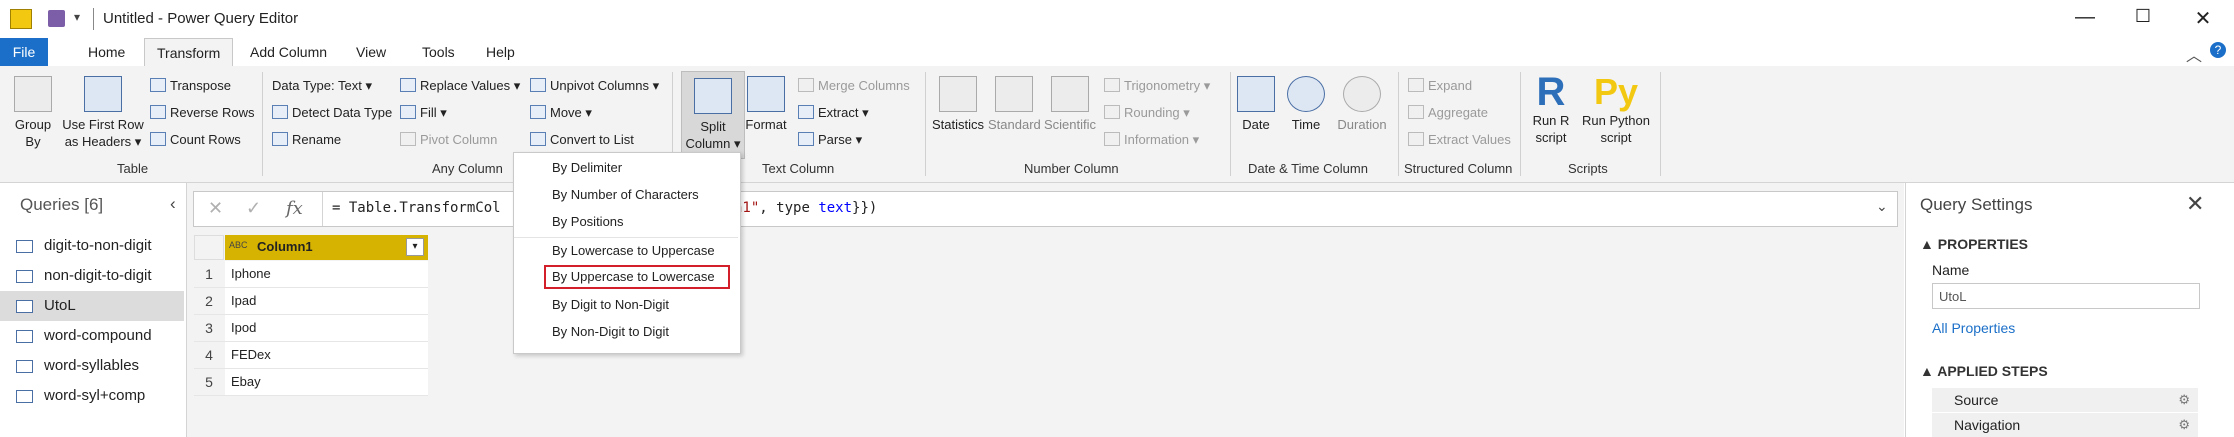  I want to click on query-settings-title: Query Settings, so click(1976, 204).